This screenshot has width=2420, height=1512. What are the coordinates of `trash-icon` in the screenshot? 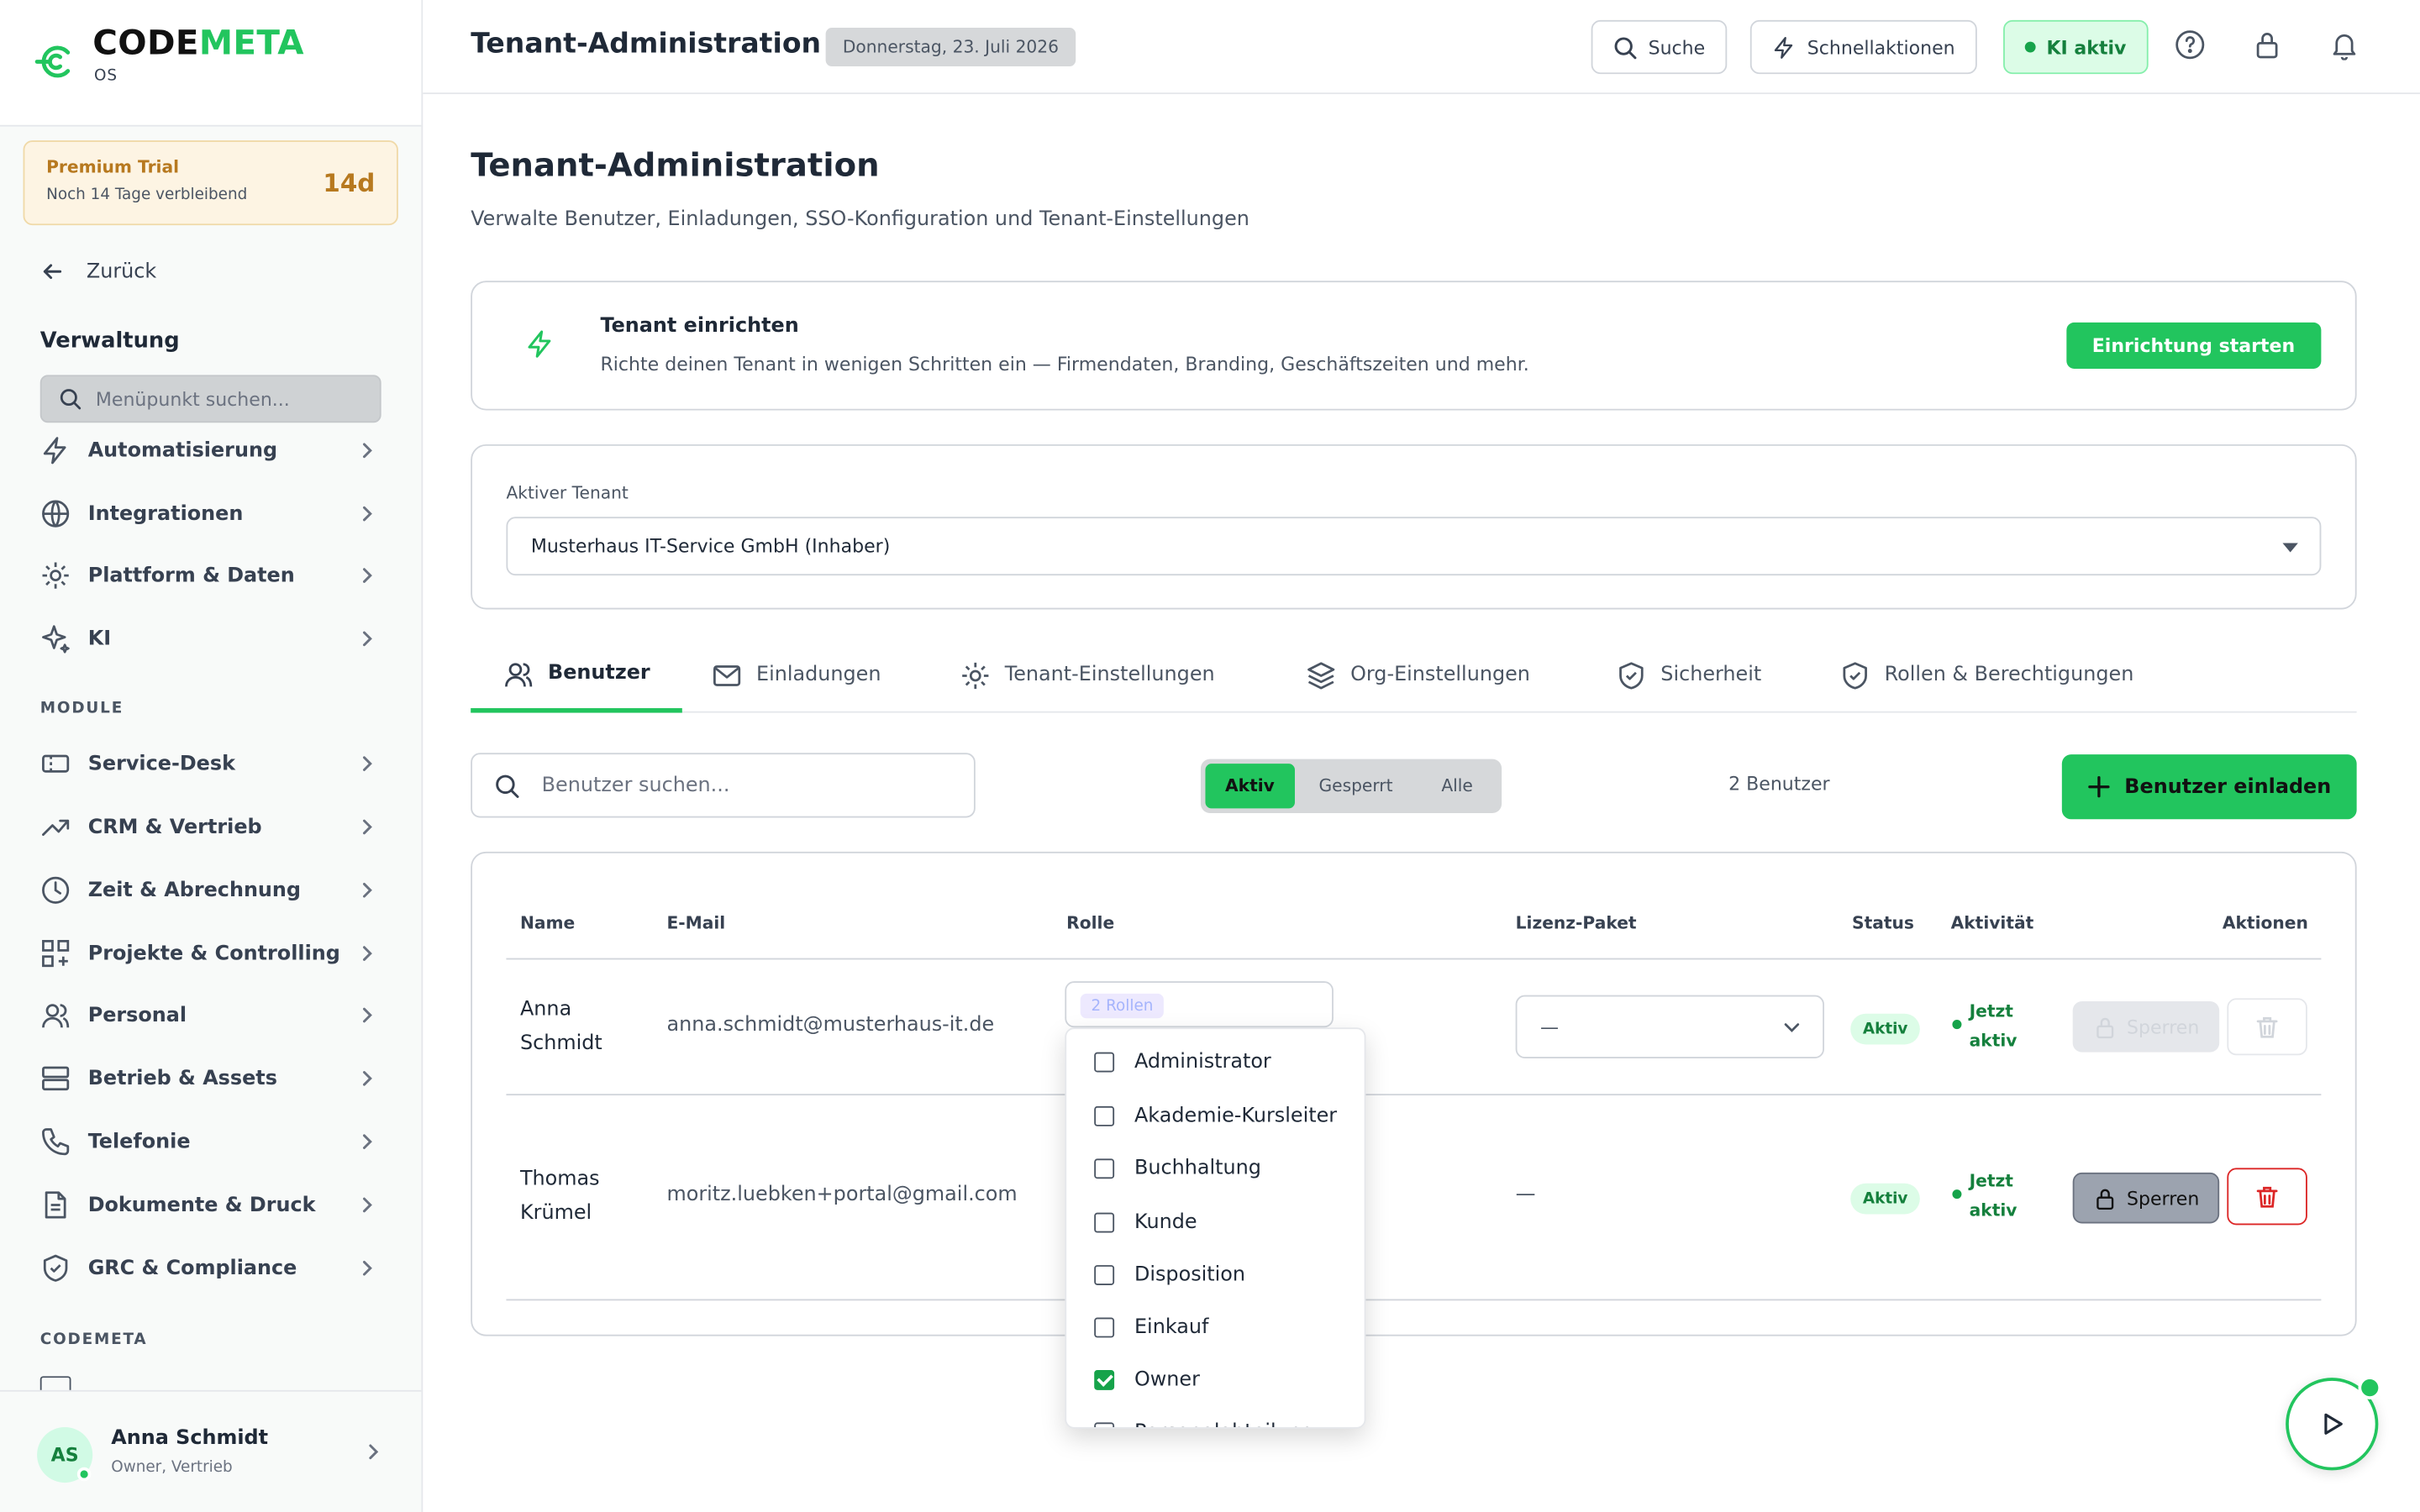 It's located at (2267, 1196).